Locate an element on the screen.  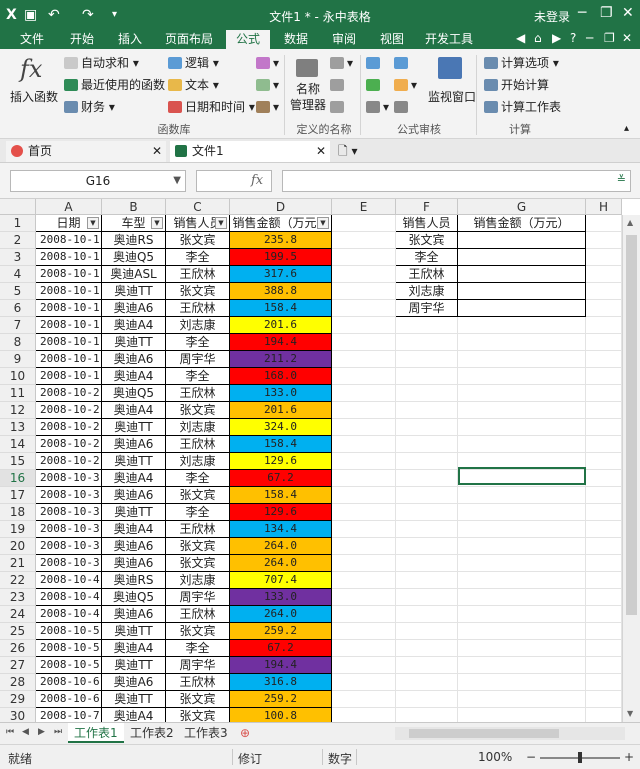
vertical-scrollbar: ▲ ▼ is located at coordinates (631, 468).